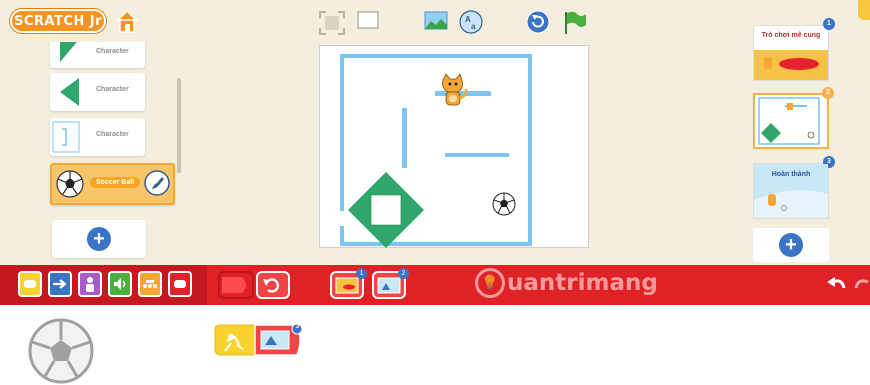  I want to click on soccer-ball-thumb, so click(70, 184).